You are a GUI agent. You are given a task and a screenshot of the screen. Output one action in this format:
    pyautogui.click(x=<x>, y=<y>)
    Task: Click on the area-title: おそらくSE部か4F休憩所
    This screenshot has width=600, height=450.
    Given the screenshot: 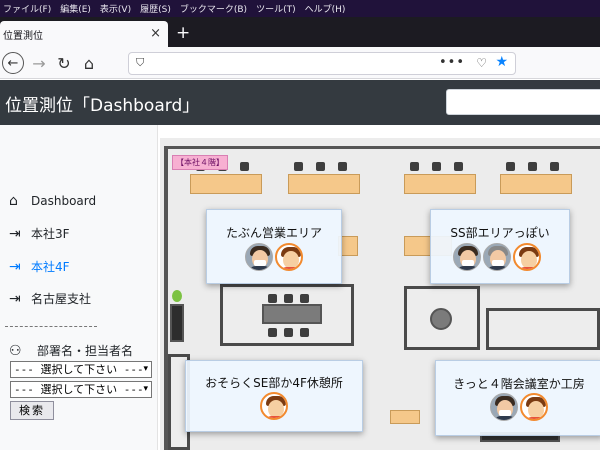 What is the action you would take?
    pyautogui.click(x=274, y=383)
    